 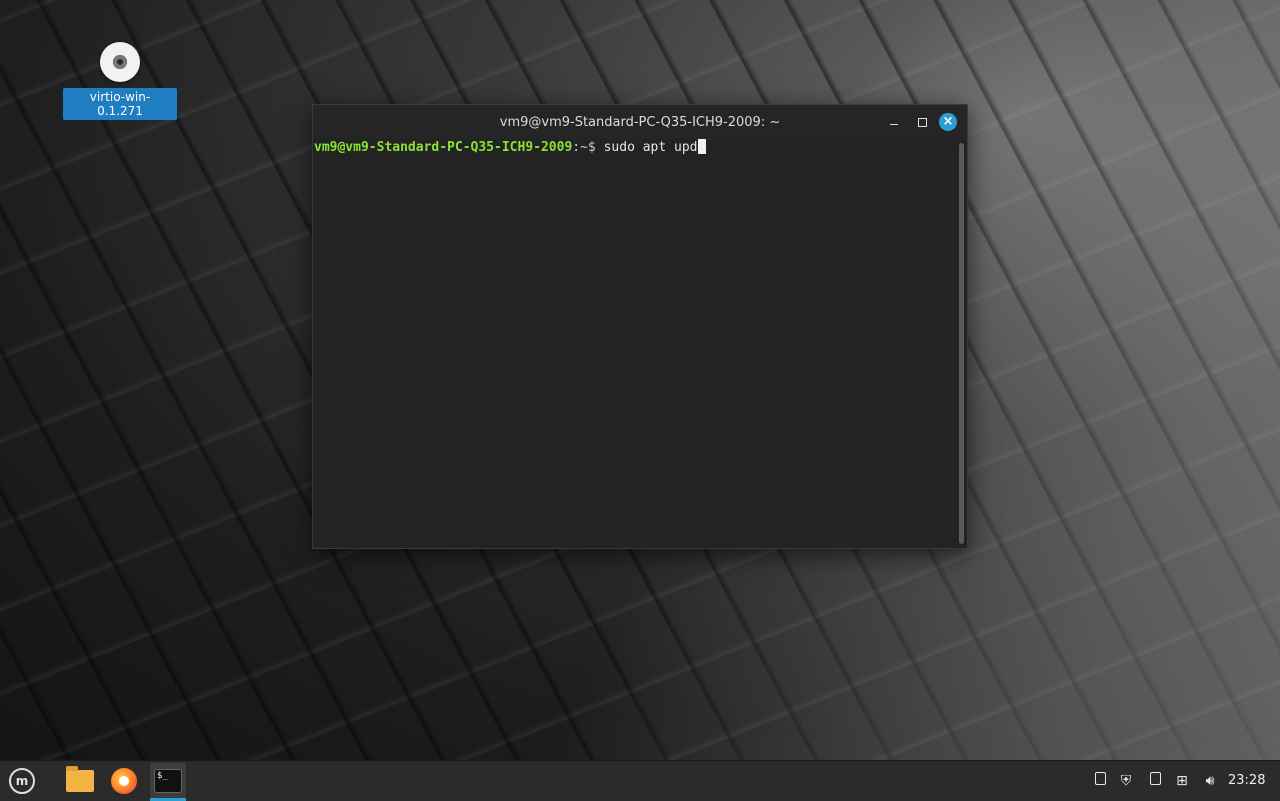 I want to click on network-tray: ⊞, so click(x=1182, y=781).